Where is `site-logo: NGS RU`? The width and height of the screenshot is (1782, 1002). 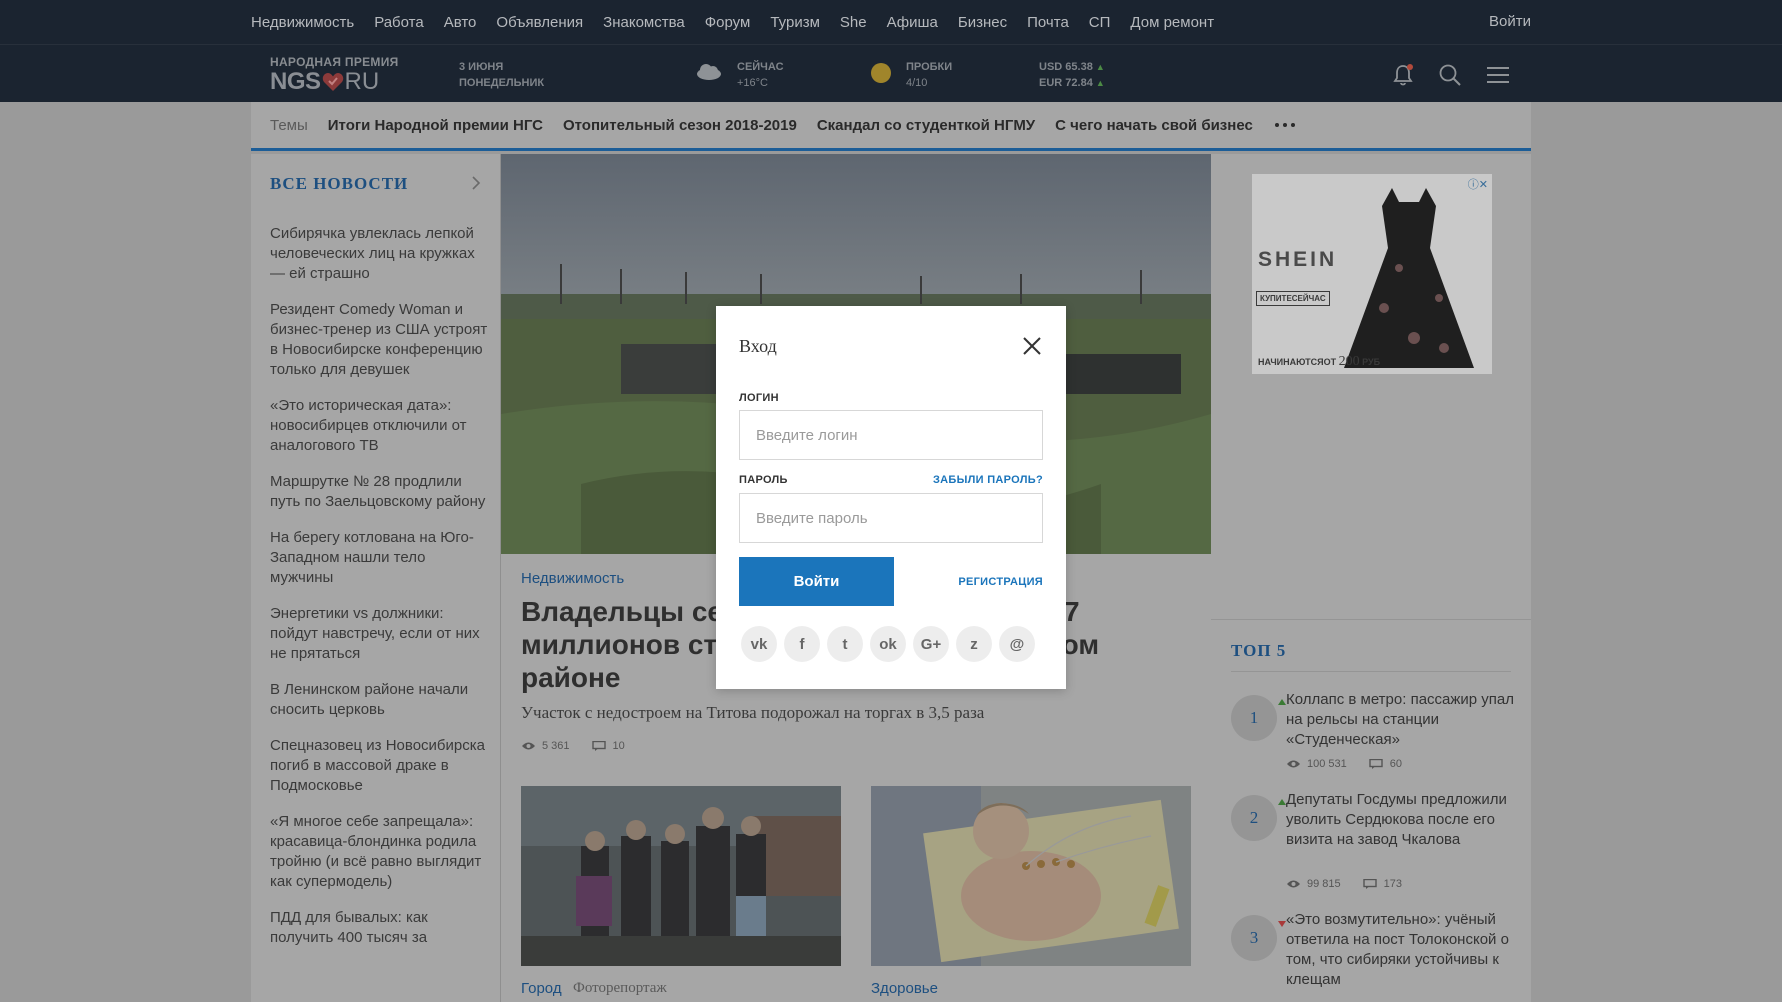
site-logo: NGS RU is located at coordinates (324, 81).